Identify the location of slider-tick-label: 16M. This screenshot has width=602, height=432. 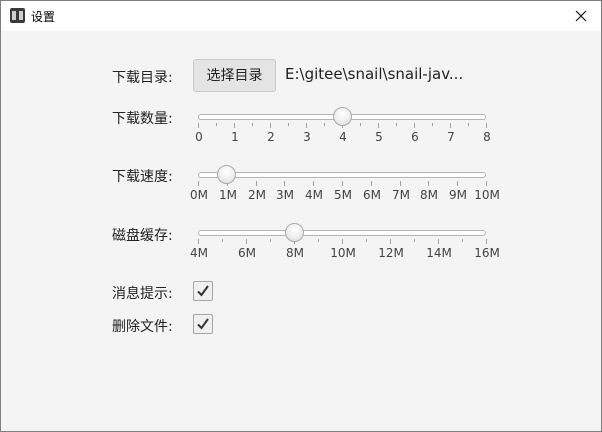
(487, 253).